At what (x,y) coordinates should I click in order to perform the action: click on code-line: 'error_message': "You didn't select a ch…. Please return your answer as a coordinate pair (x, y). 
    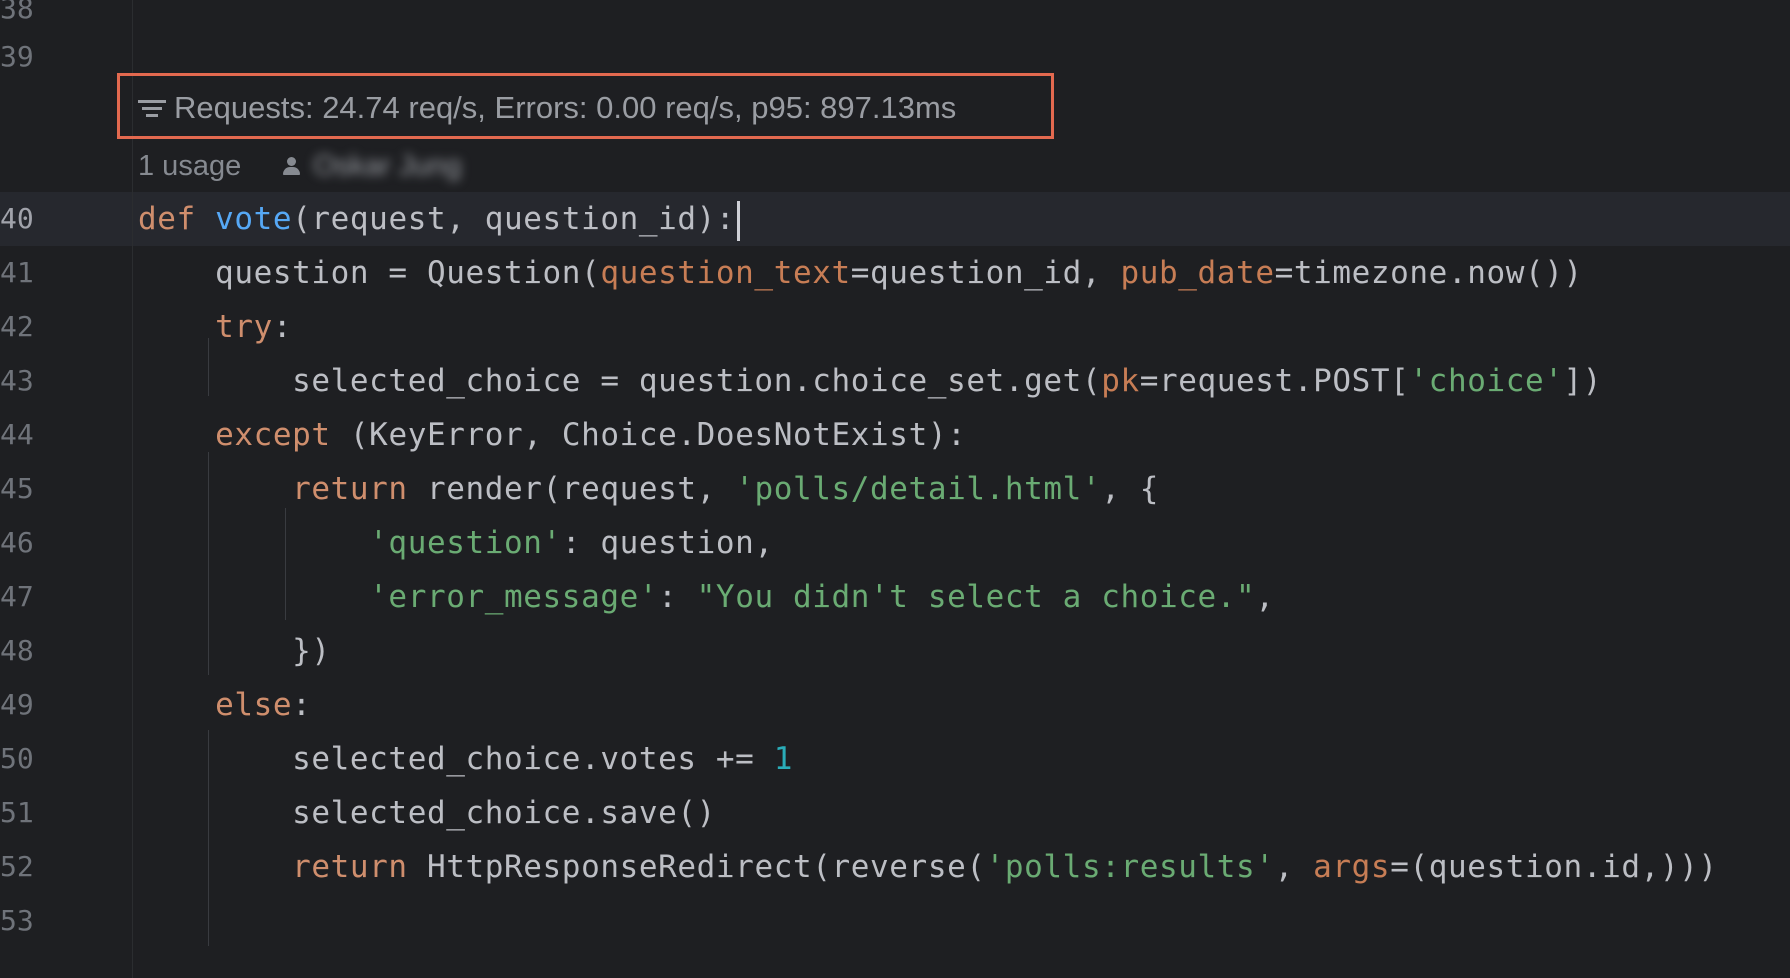
    Looking at the image, I should click on (706, 597).